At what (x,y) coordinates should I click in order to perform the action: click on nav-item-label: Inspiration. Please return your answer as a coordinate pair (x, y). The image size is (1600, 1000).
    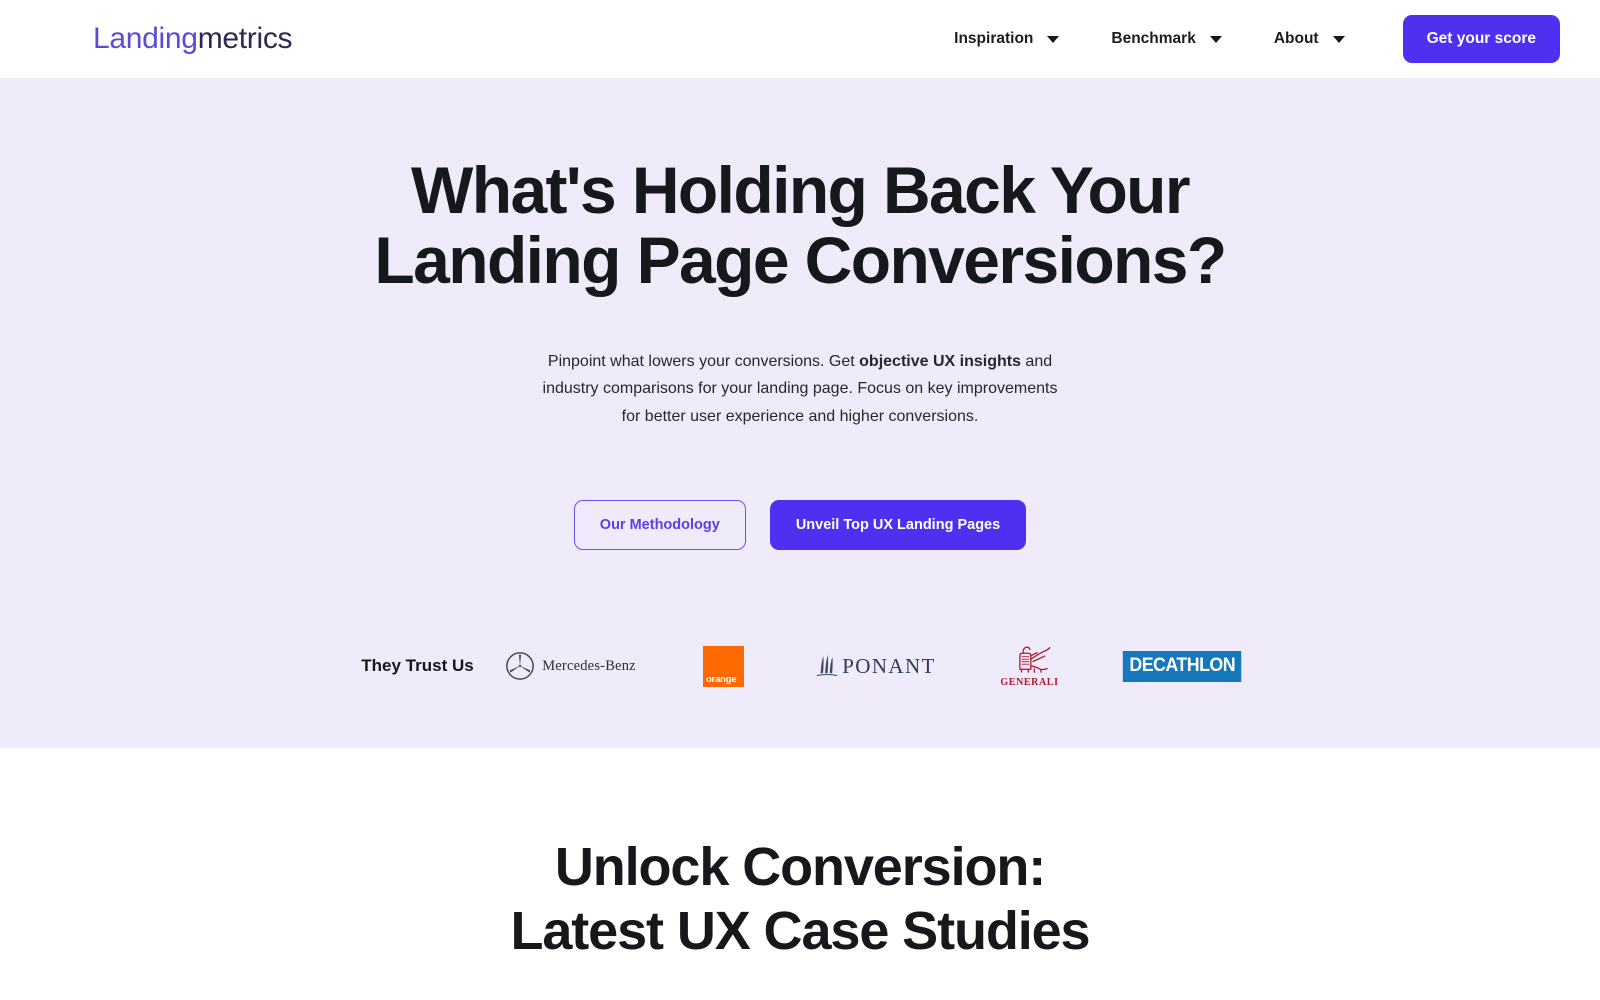
    Looking at the image, I should click on (994, 38).